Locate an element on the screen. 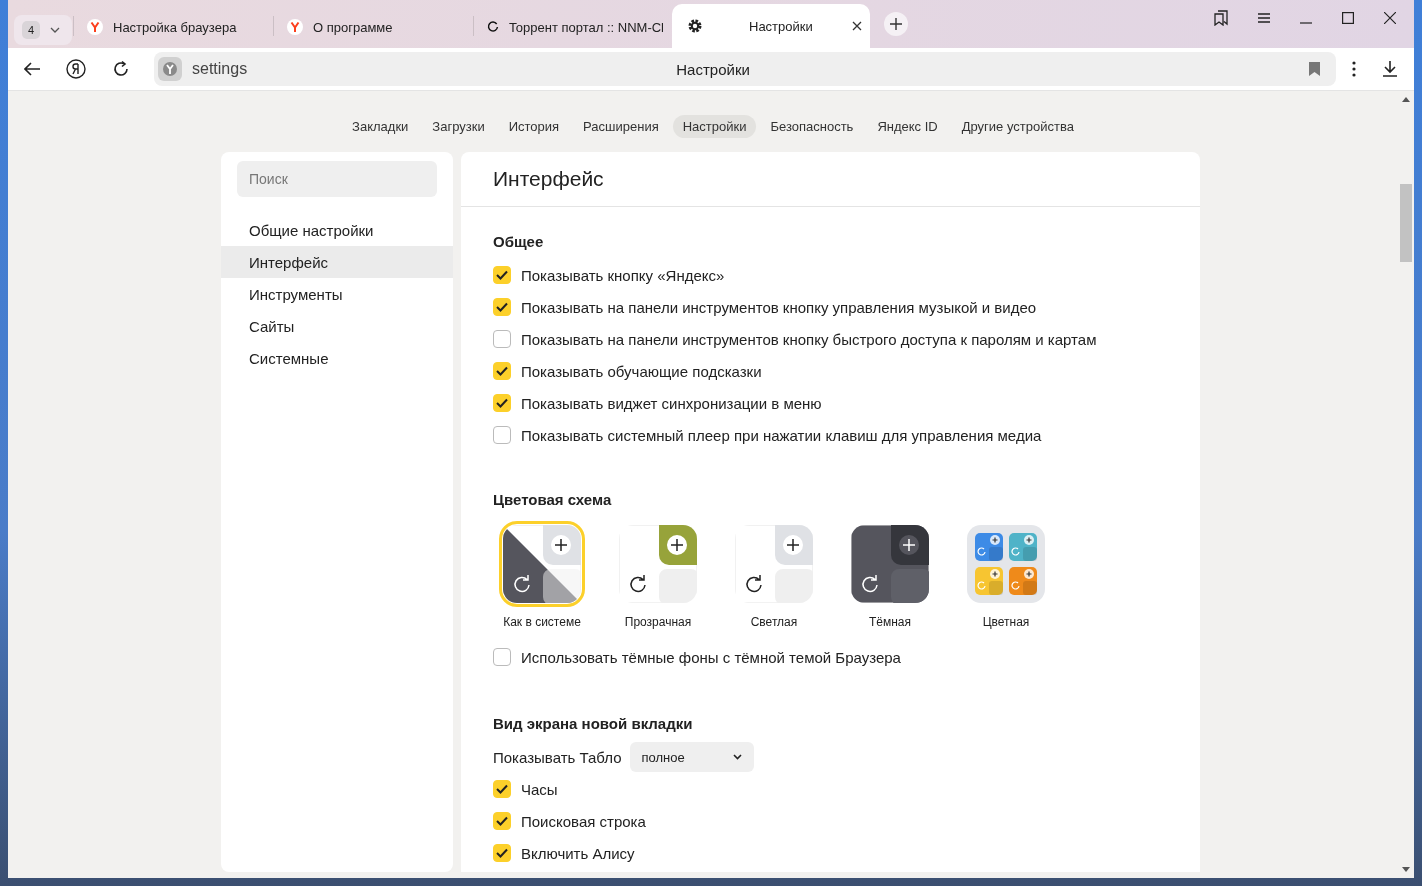  theme-label: Тёмная is located at coordinates (890, 622).